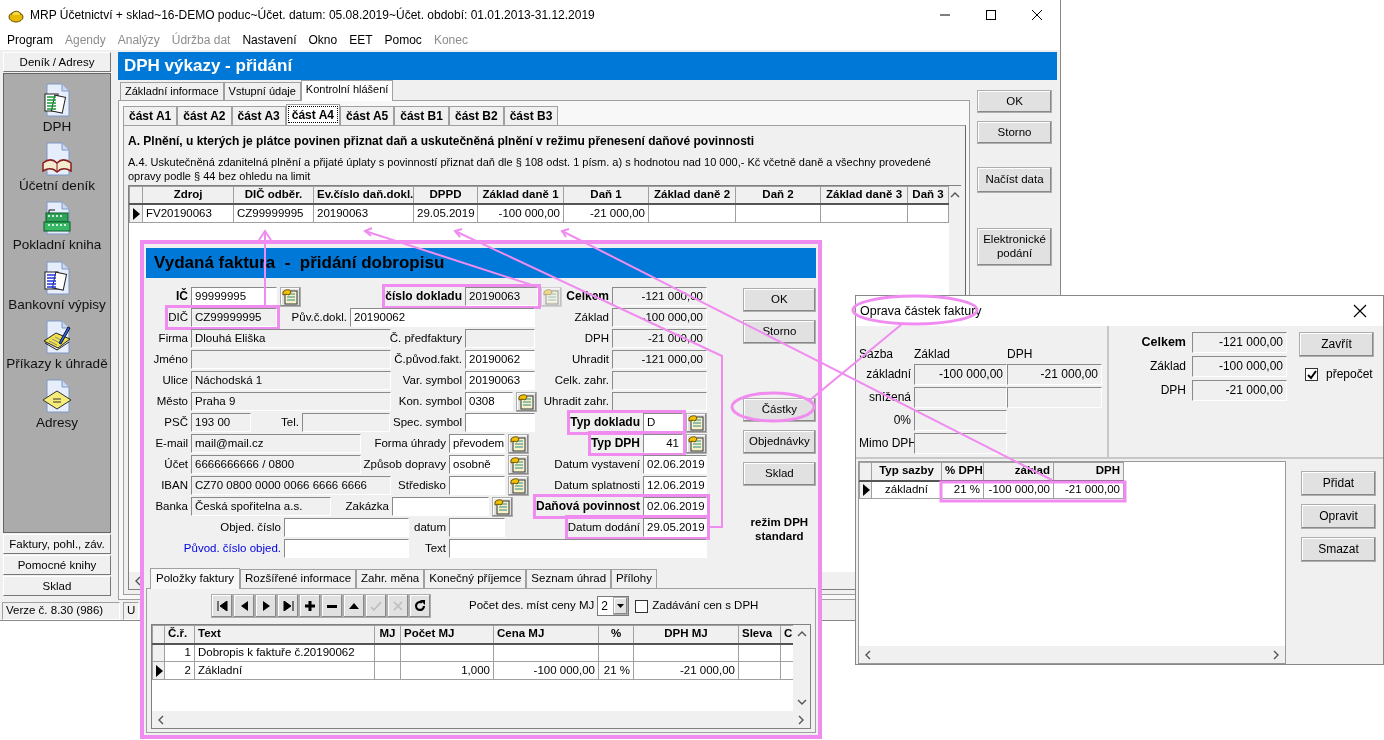 This screenshot has width=1384, height=740. Describe the element at coordinates (57, 423) in the screenshot. I see `sidebar-item: Adresy` at that location.